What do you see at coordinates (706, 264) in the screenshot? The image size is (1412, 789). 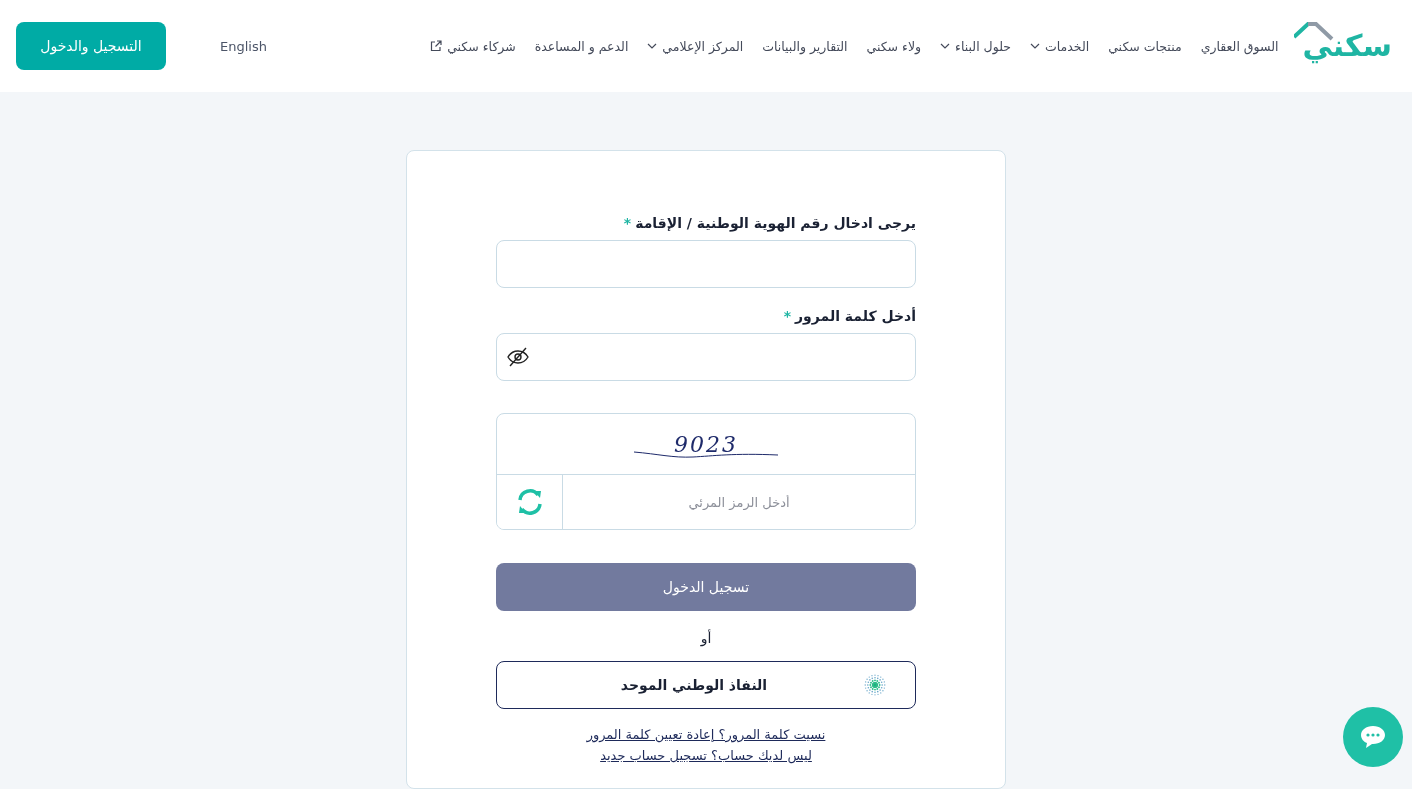 I see `id-input-field` at bounding box center [706, 264].